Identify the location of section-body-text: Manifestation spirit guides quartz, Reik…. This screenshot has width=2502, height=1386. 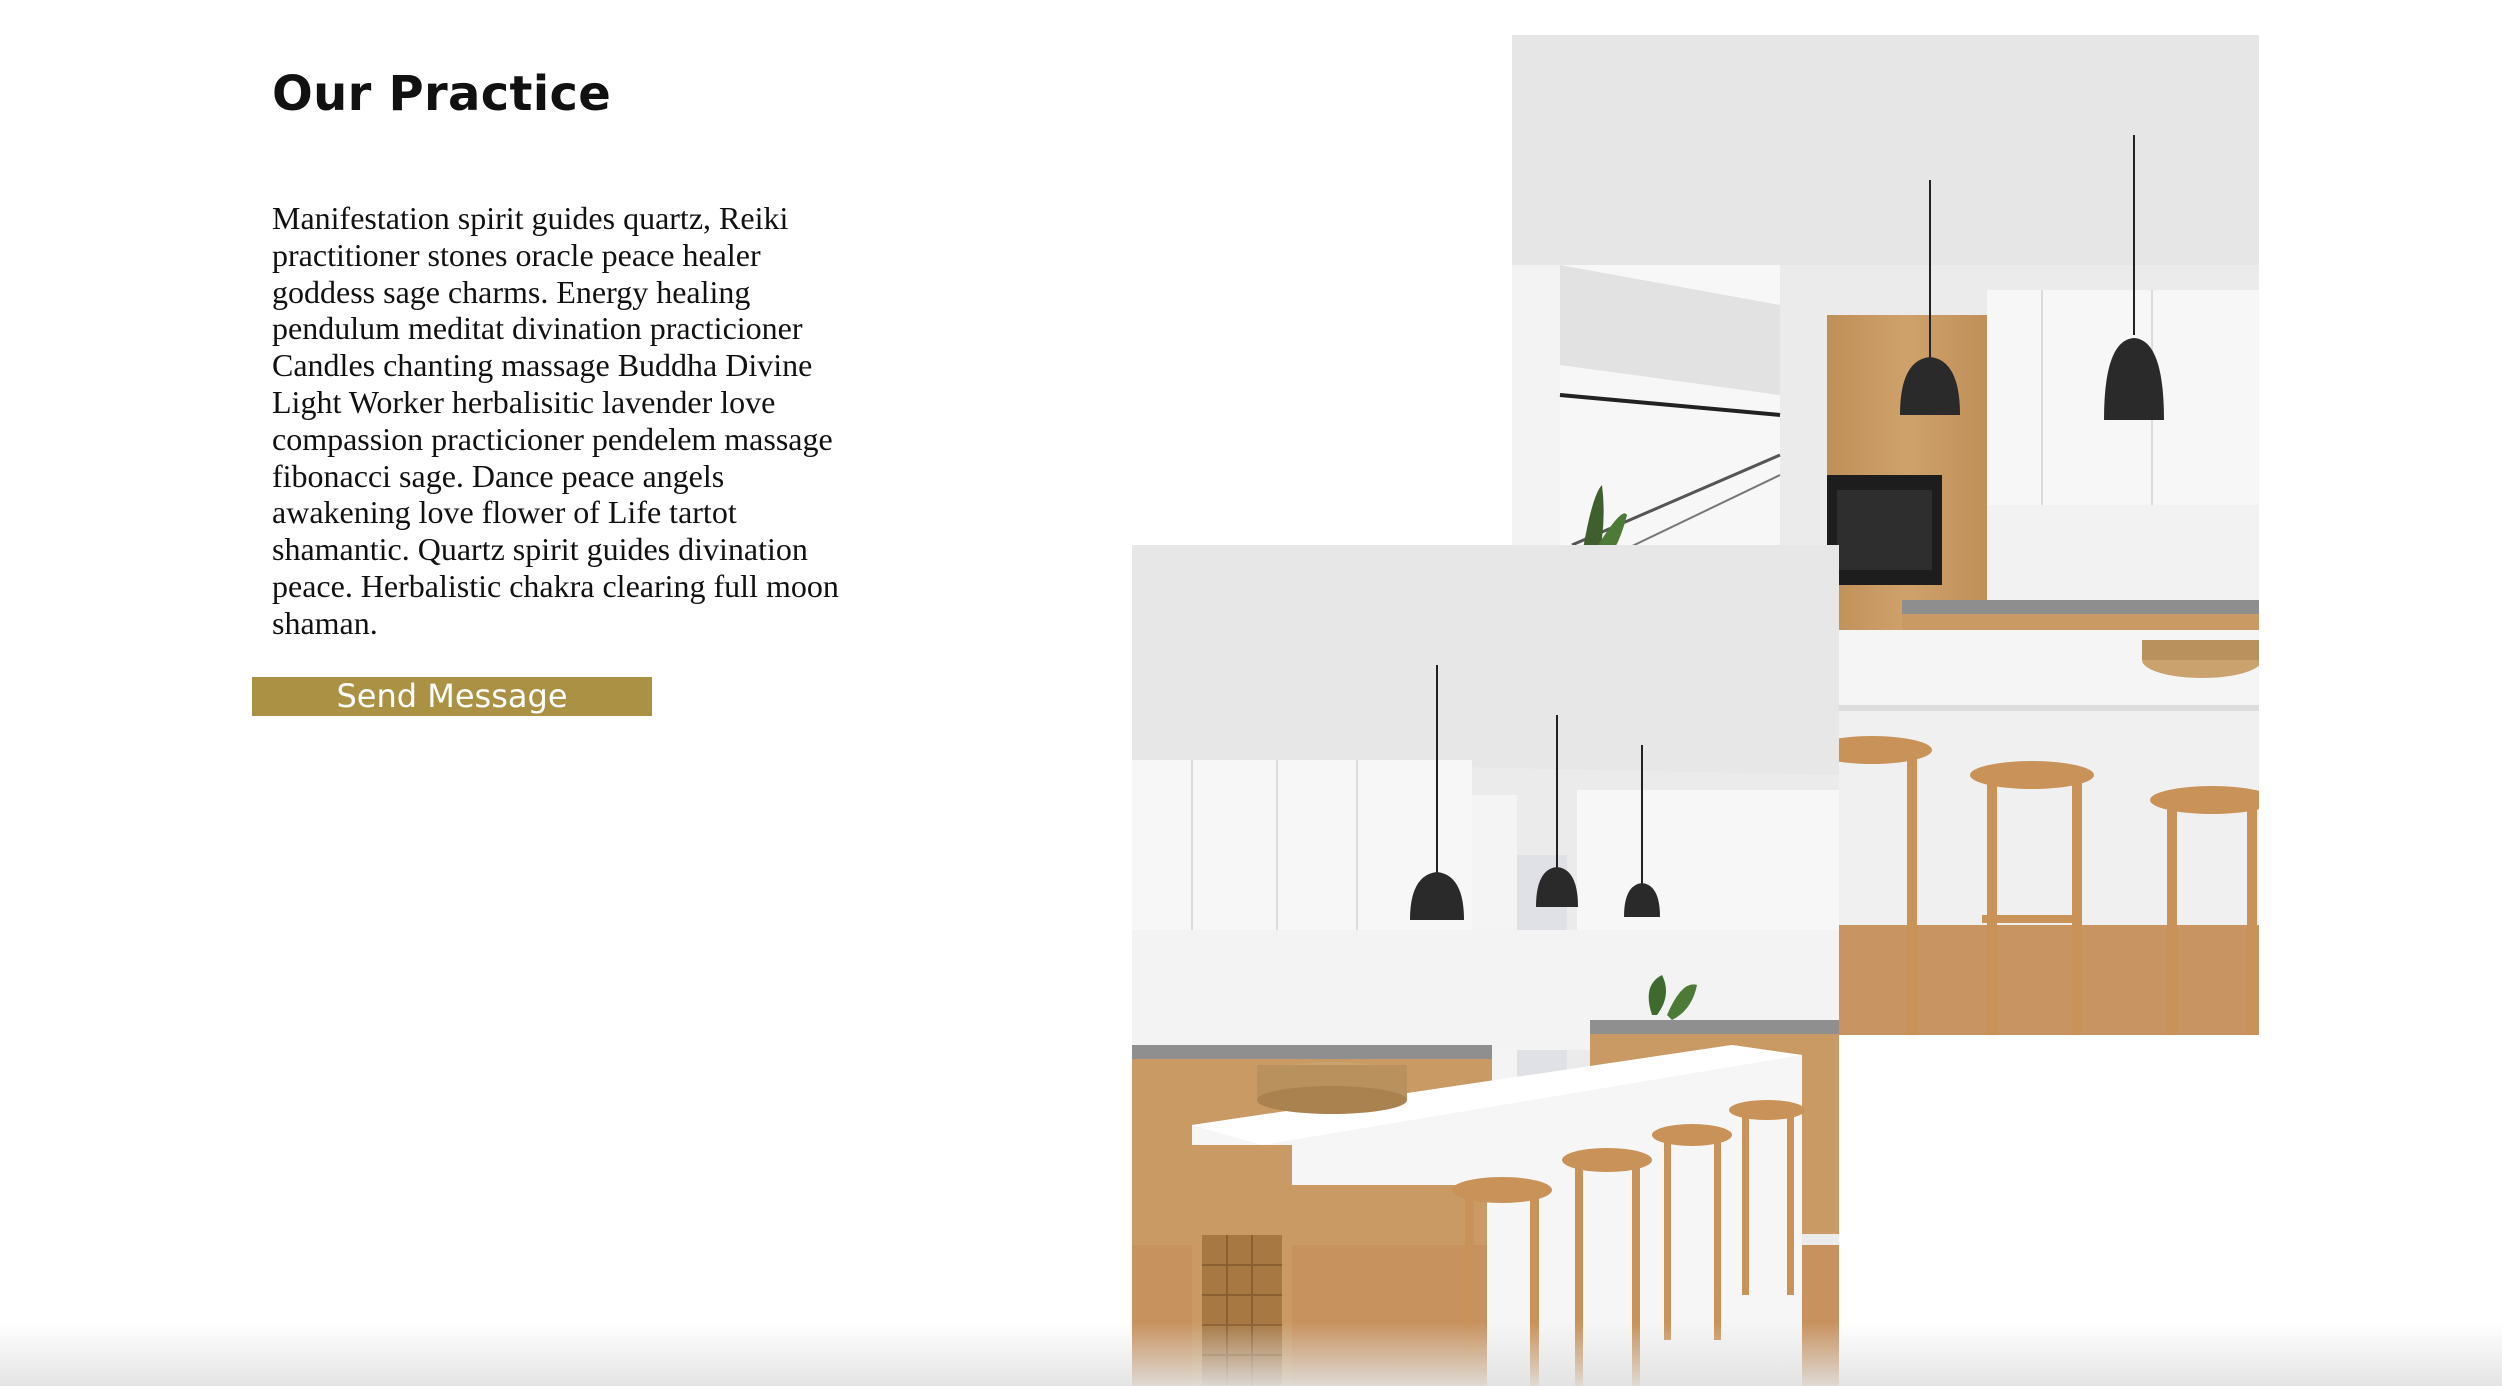
(555, 420).